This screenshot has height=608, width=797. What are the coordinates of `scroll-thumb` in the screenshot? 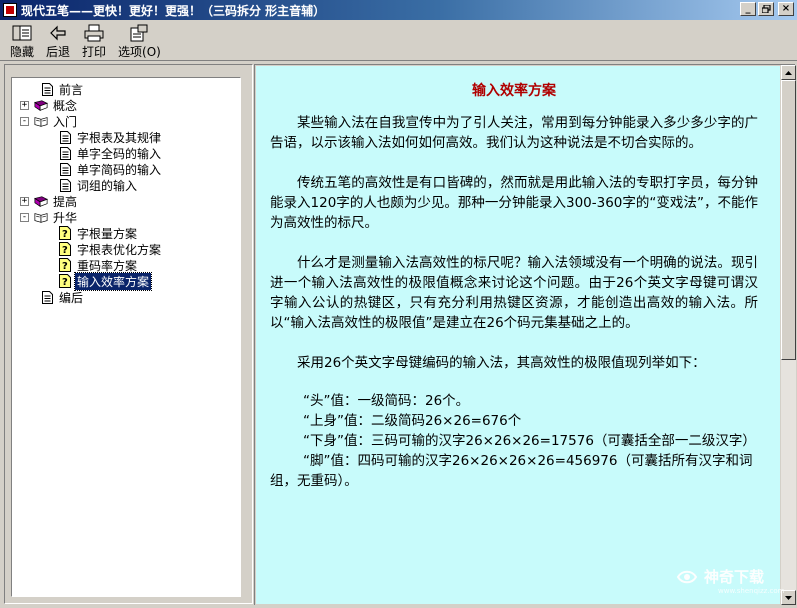 It's located at (788, 220).